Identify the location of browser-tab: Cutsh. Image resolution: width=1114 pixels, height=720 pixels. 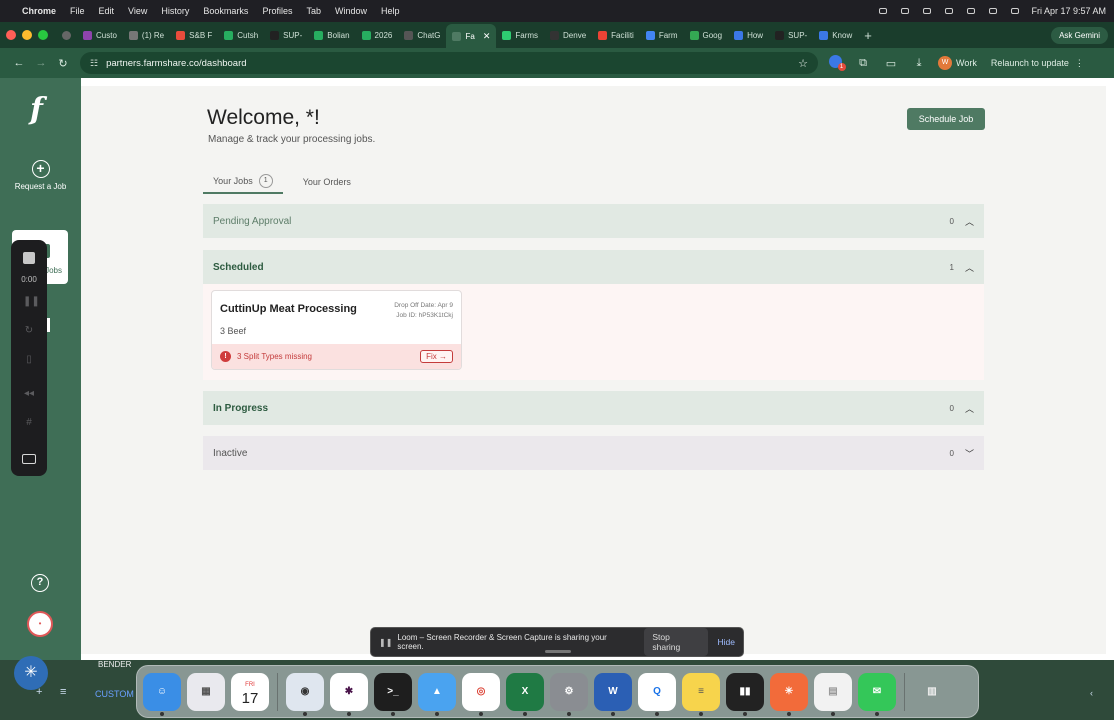
(241, 35).